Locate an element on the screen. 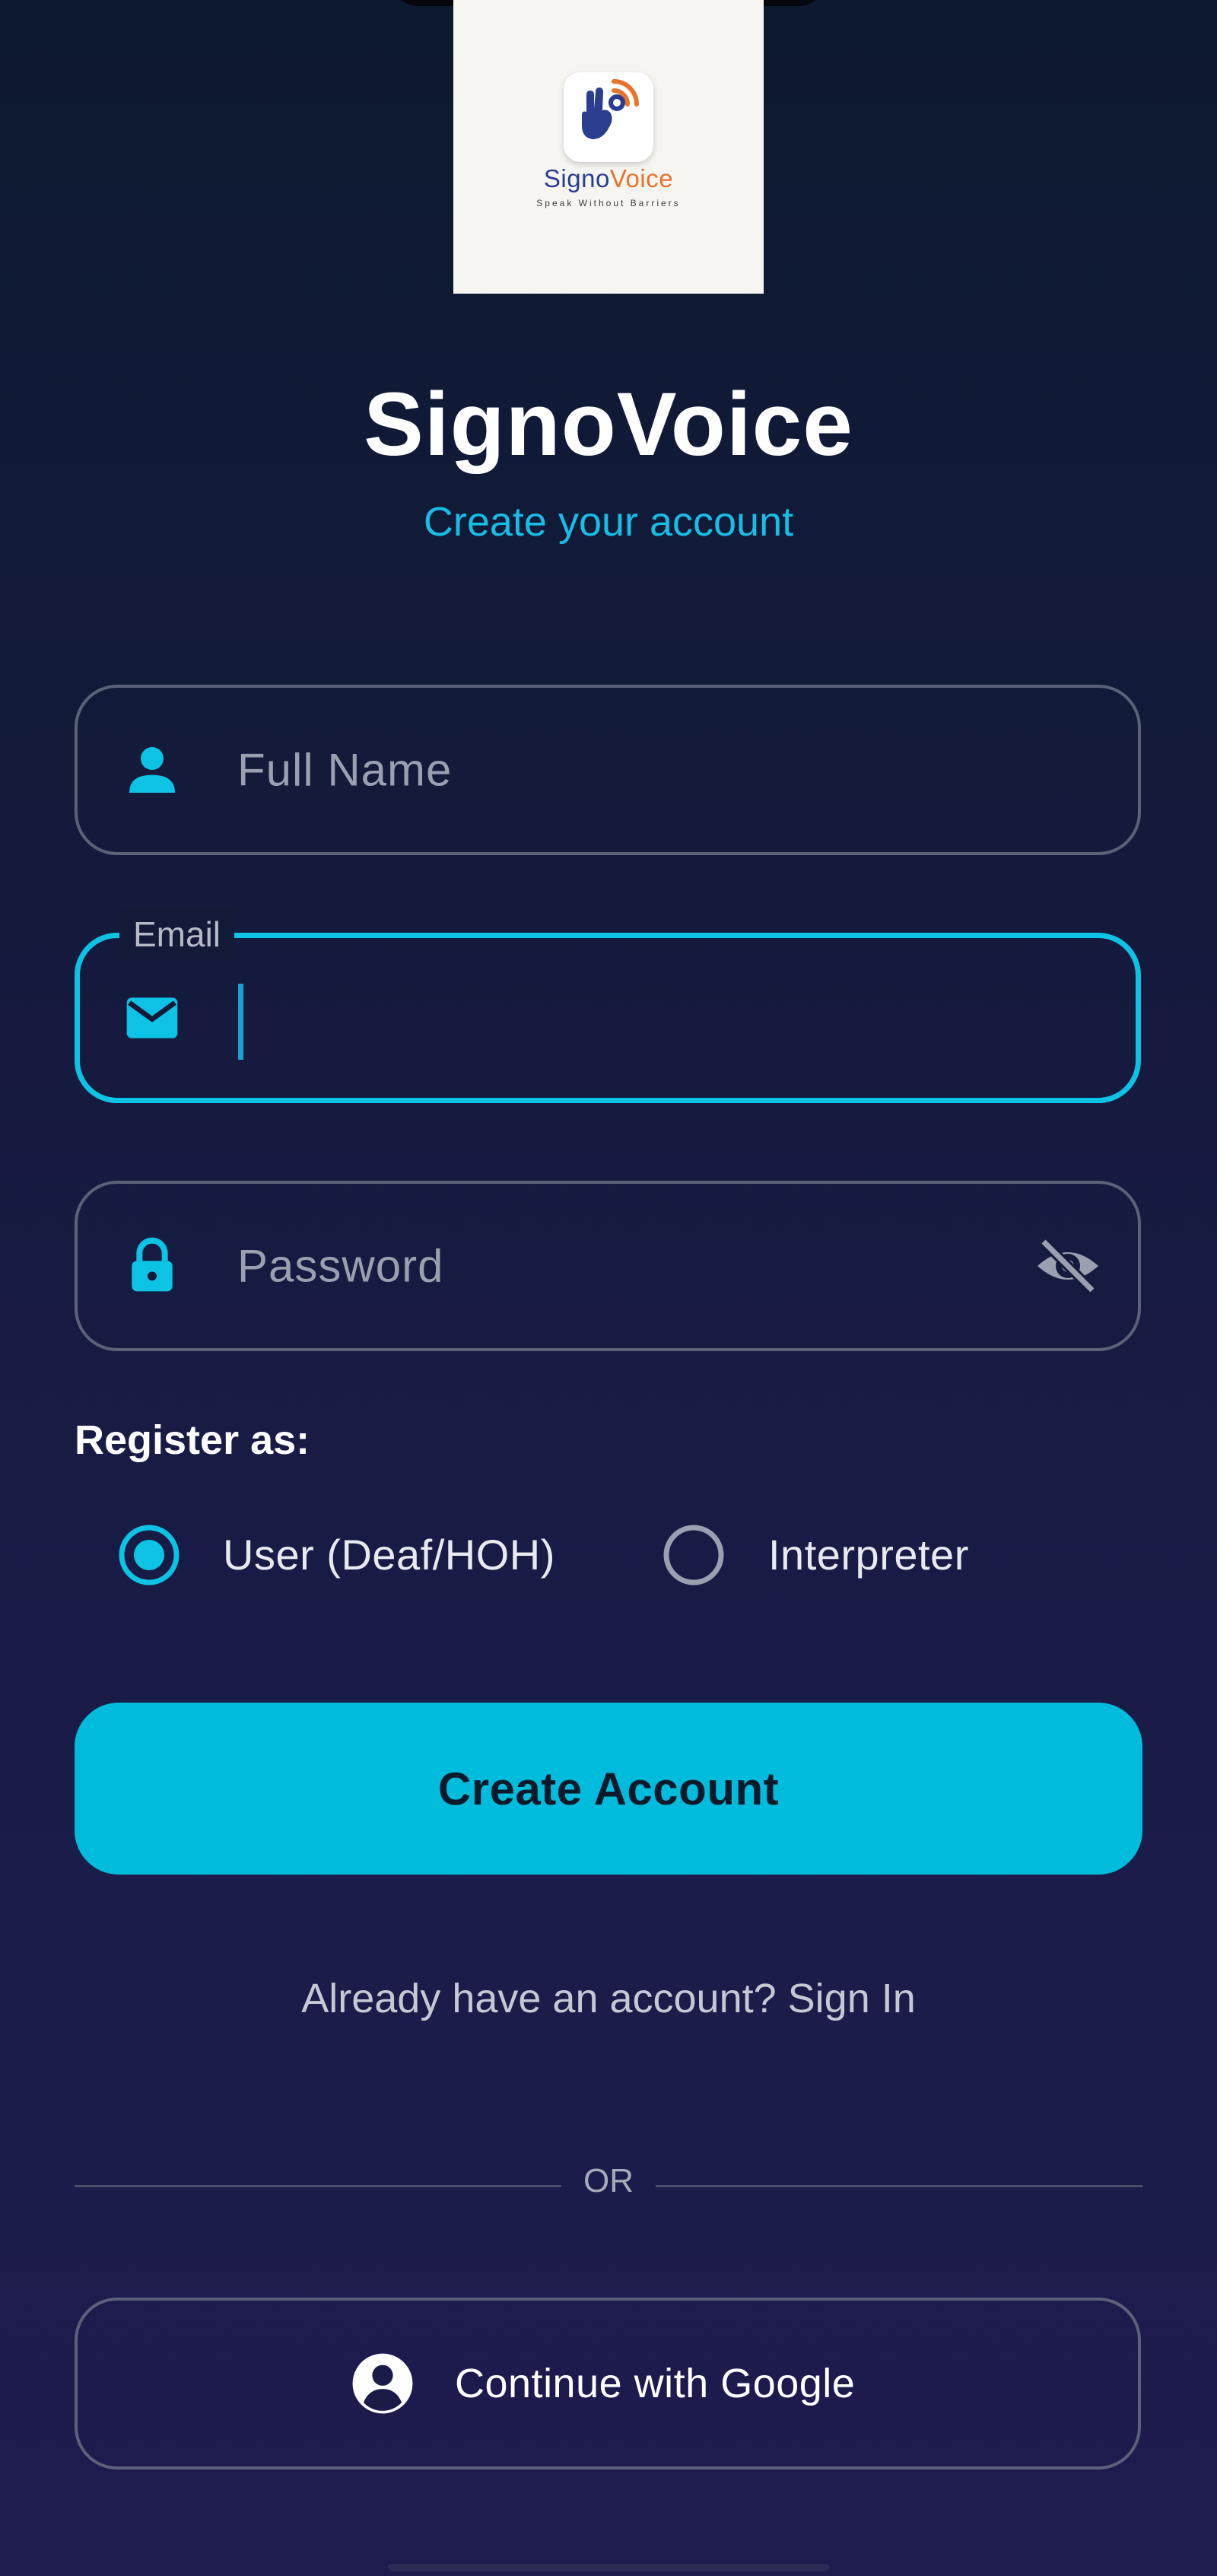  divider-right is located at coordinates (899, 2186).